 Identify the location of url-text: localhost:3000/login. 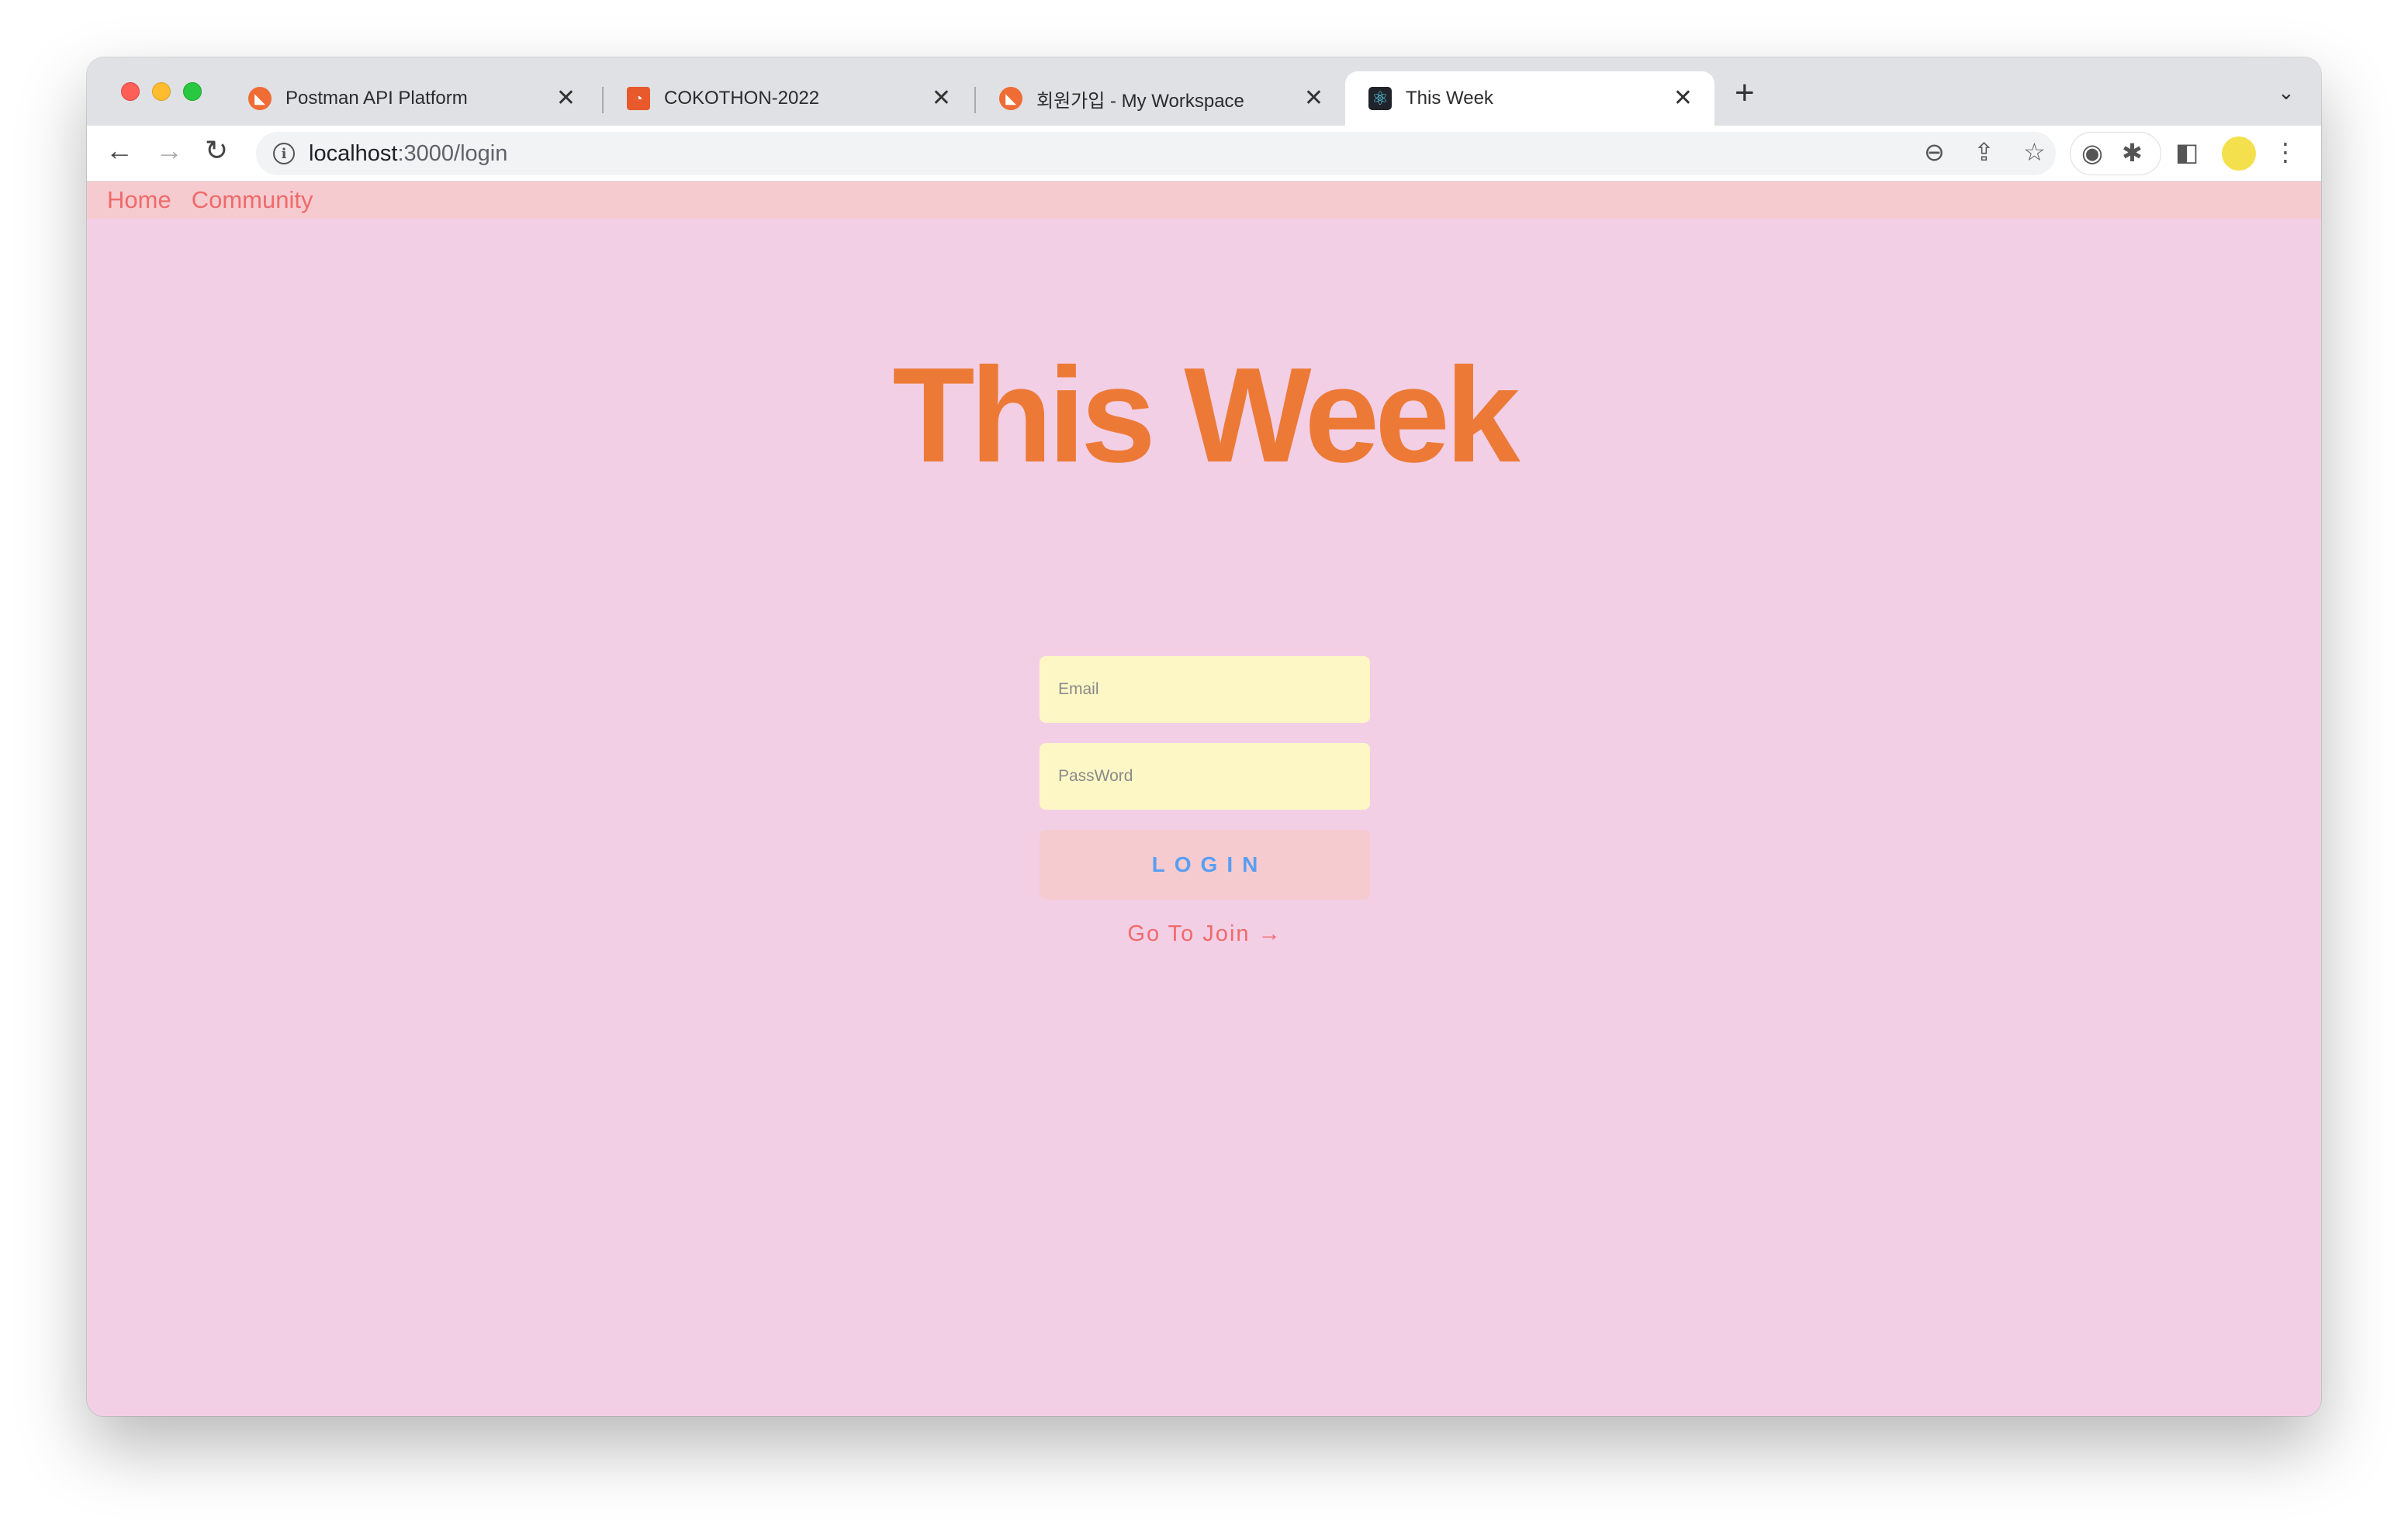
(408, 154).